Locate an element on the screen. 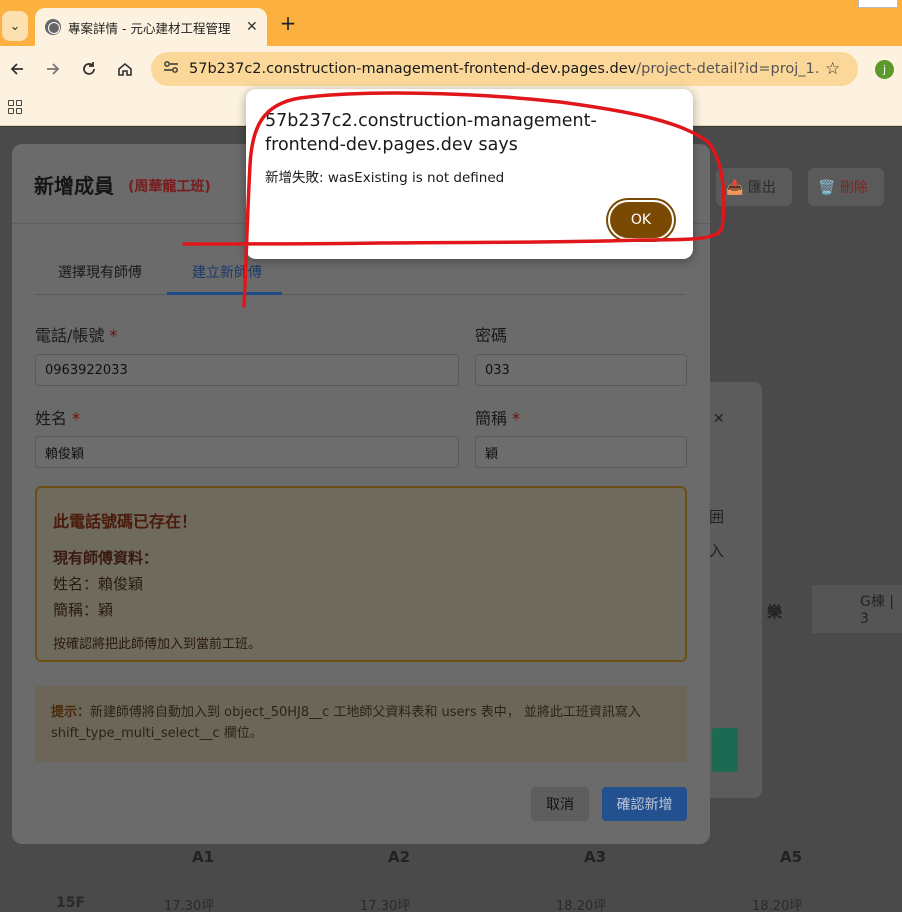 This screenshot has height=912, width=902. phone-input: 0963922033 is located at coordinates (247, 370).